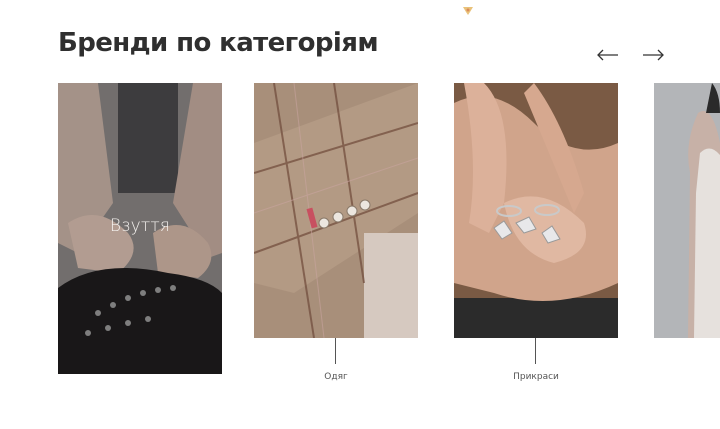  Describe the element at coordinates (468, 7) in the screenshot. I see `top-decoration-icon` at that location.